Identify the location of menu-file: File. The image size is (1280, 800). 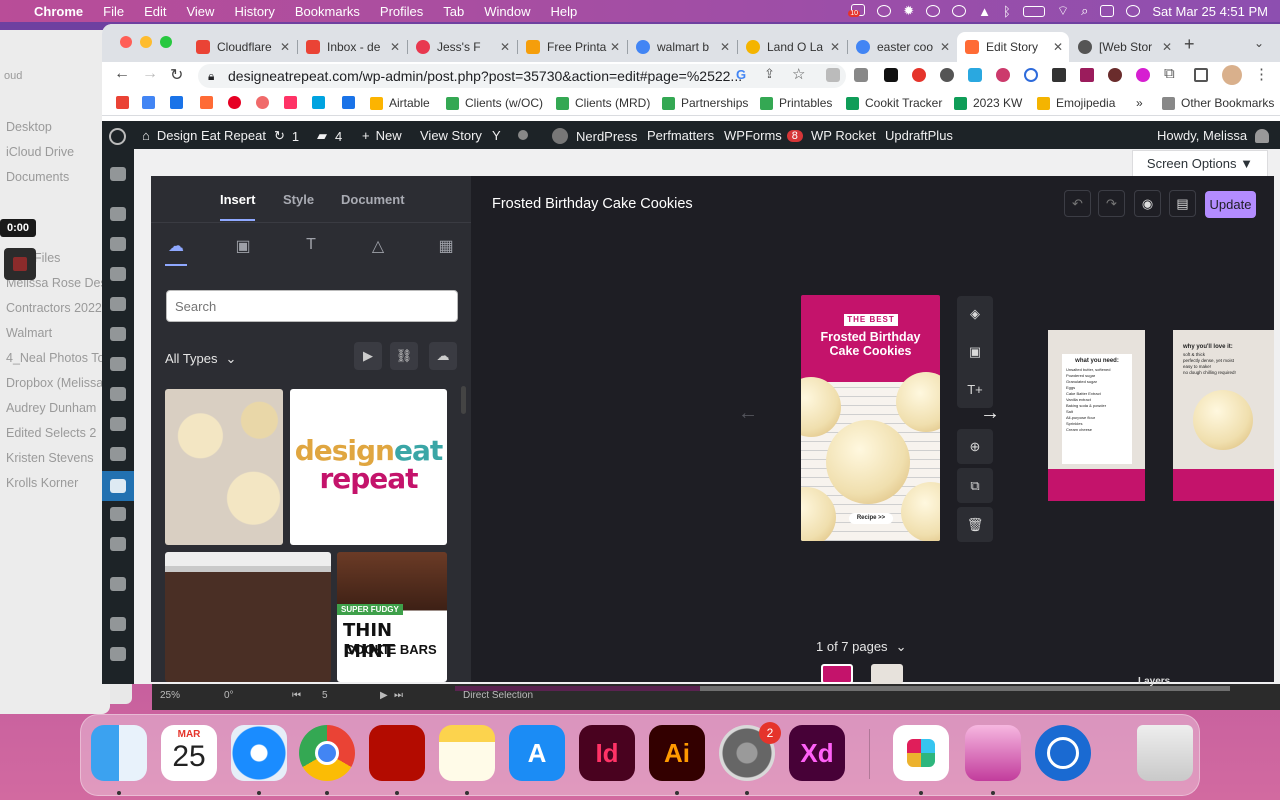
(113, 11).